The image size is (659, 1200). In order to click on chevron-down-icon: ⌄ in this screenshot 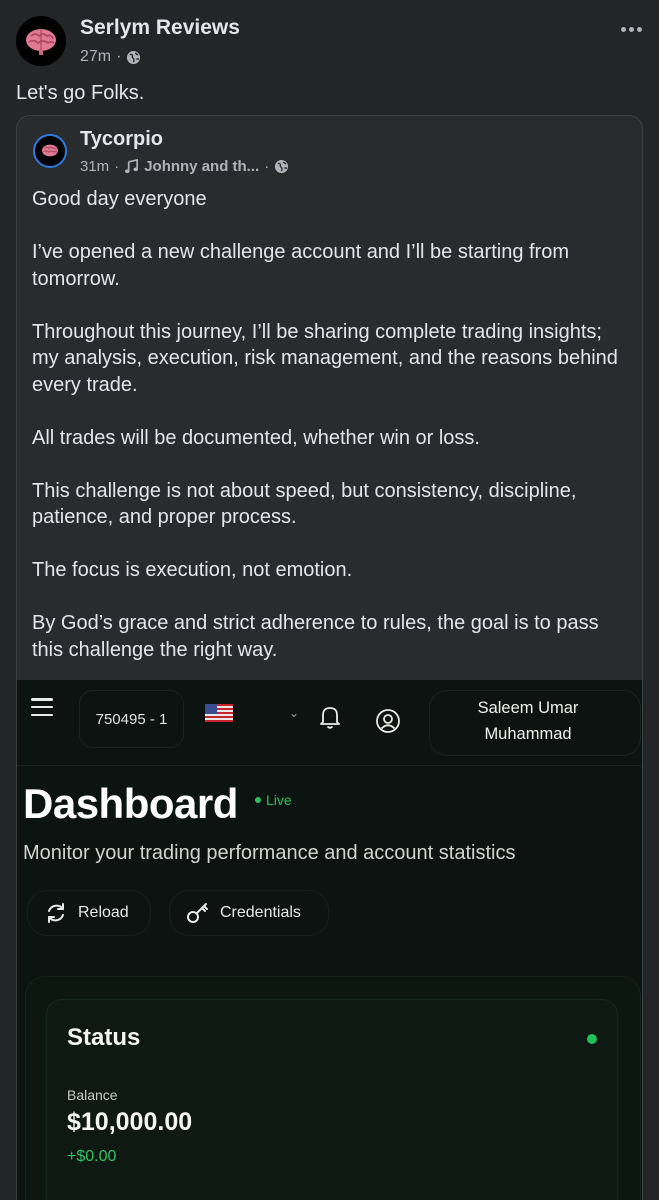, I will do `click(294, 713)`.